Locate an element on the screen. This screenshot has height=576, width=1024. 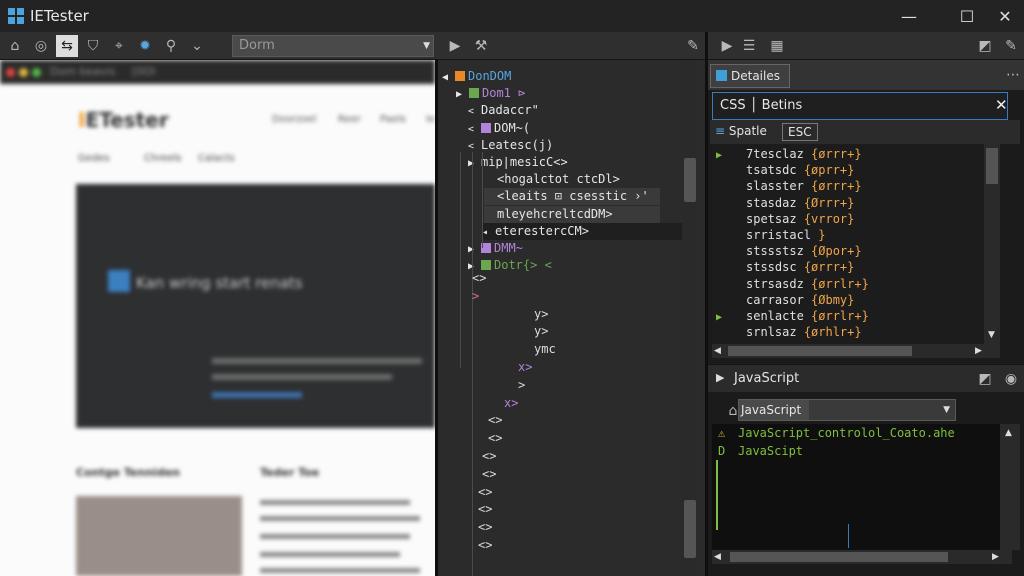
menu-icon: ⋯ is located at coordinates (1013, 75).